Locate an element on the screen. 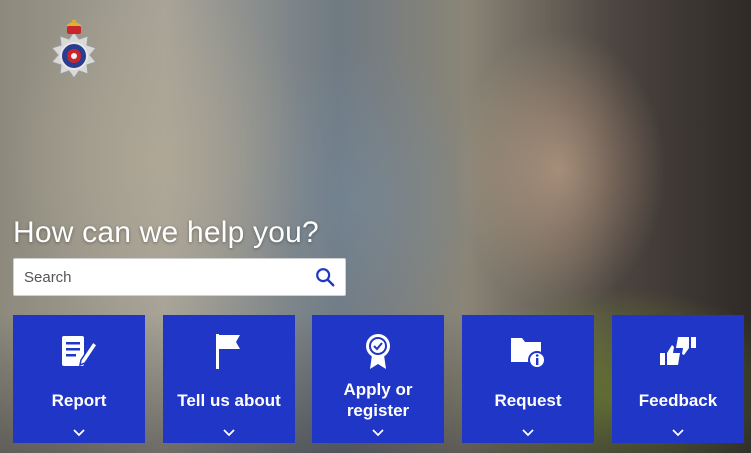  thumbs-up-down-icon is located at coordinates (678, 351).